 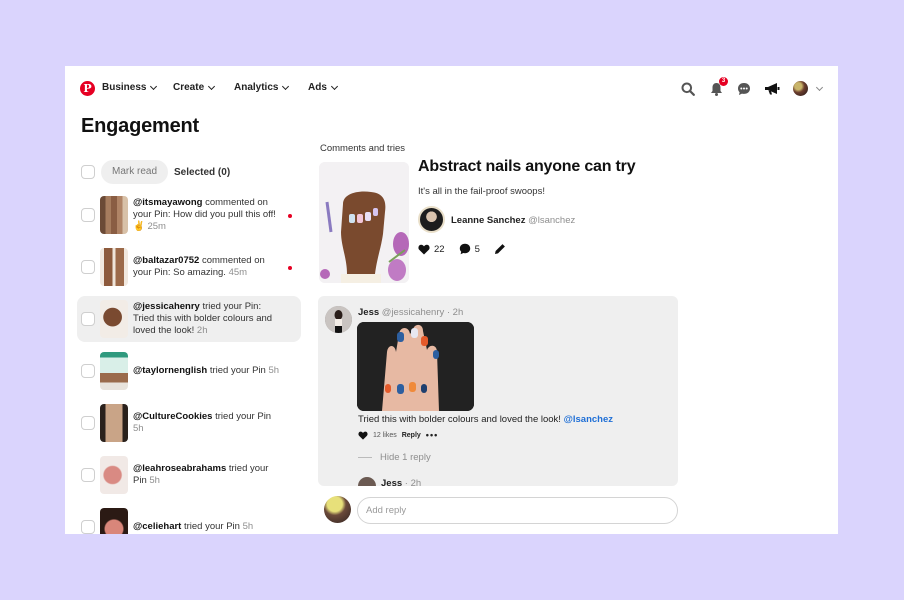 What do you see at coordinates (439, 249) in the screenshot?
I see `likes-count: 22` at bounding box center [439, 249].